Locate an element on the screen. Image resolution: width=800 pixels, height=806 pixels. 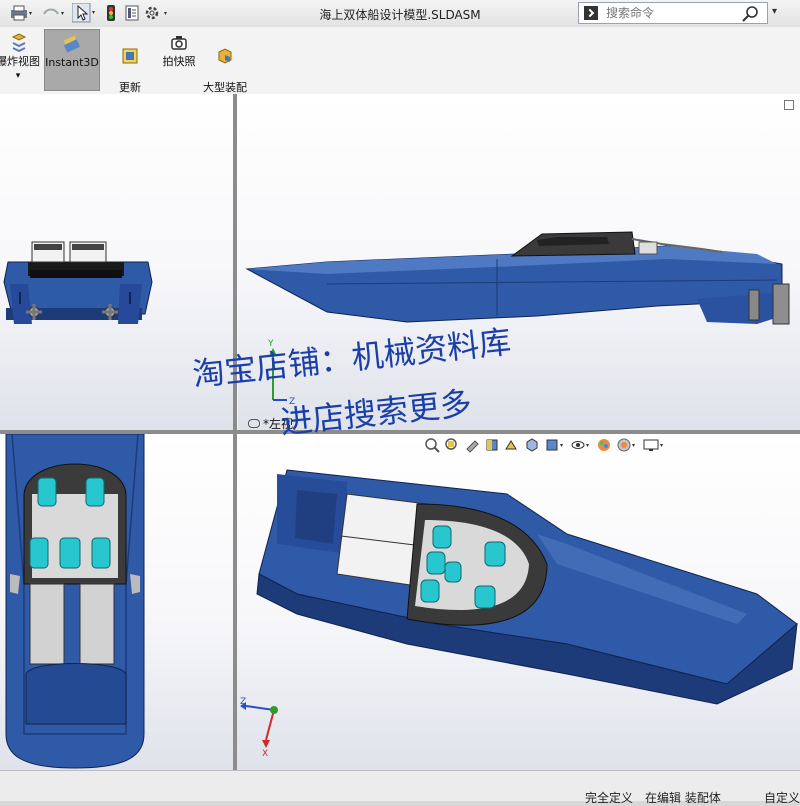
print-icon is located at coordinates (21, 13).